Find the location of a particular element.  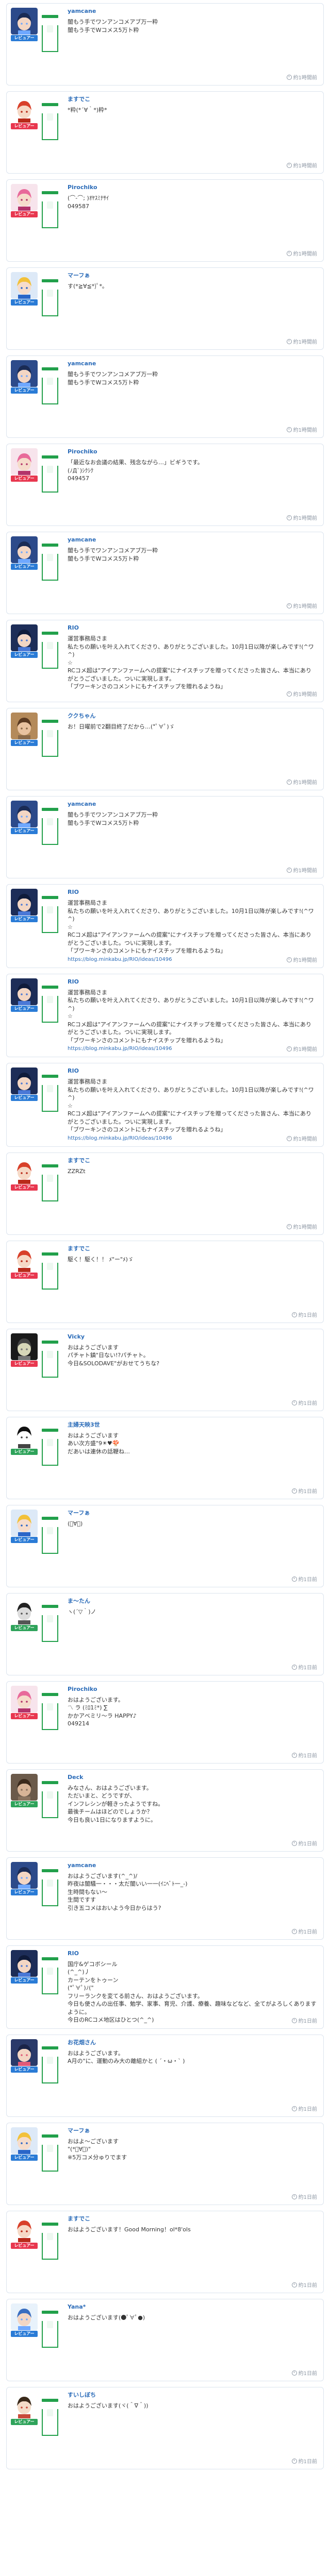

avatar-anime-sky is located at coordinates (24, 2316).